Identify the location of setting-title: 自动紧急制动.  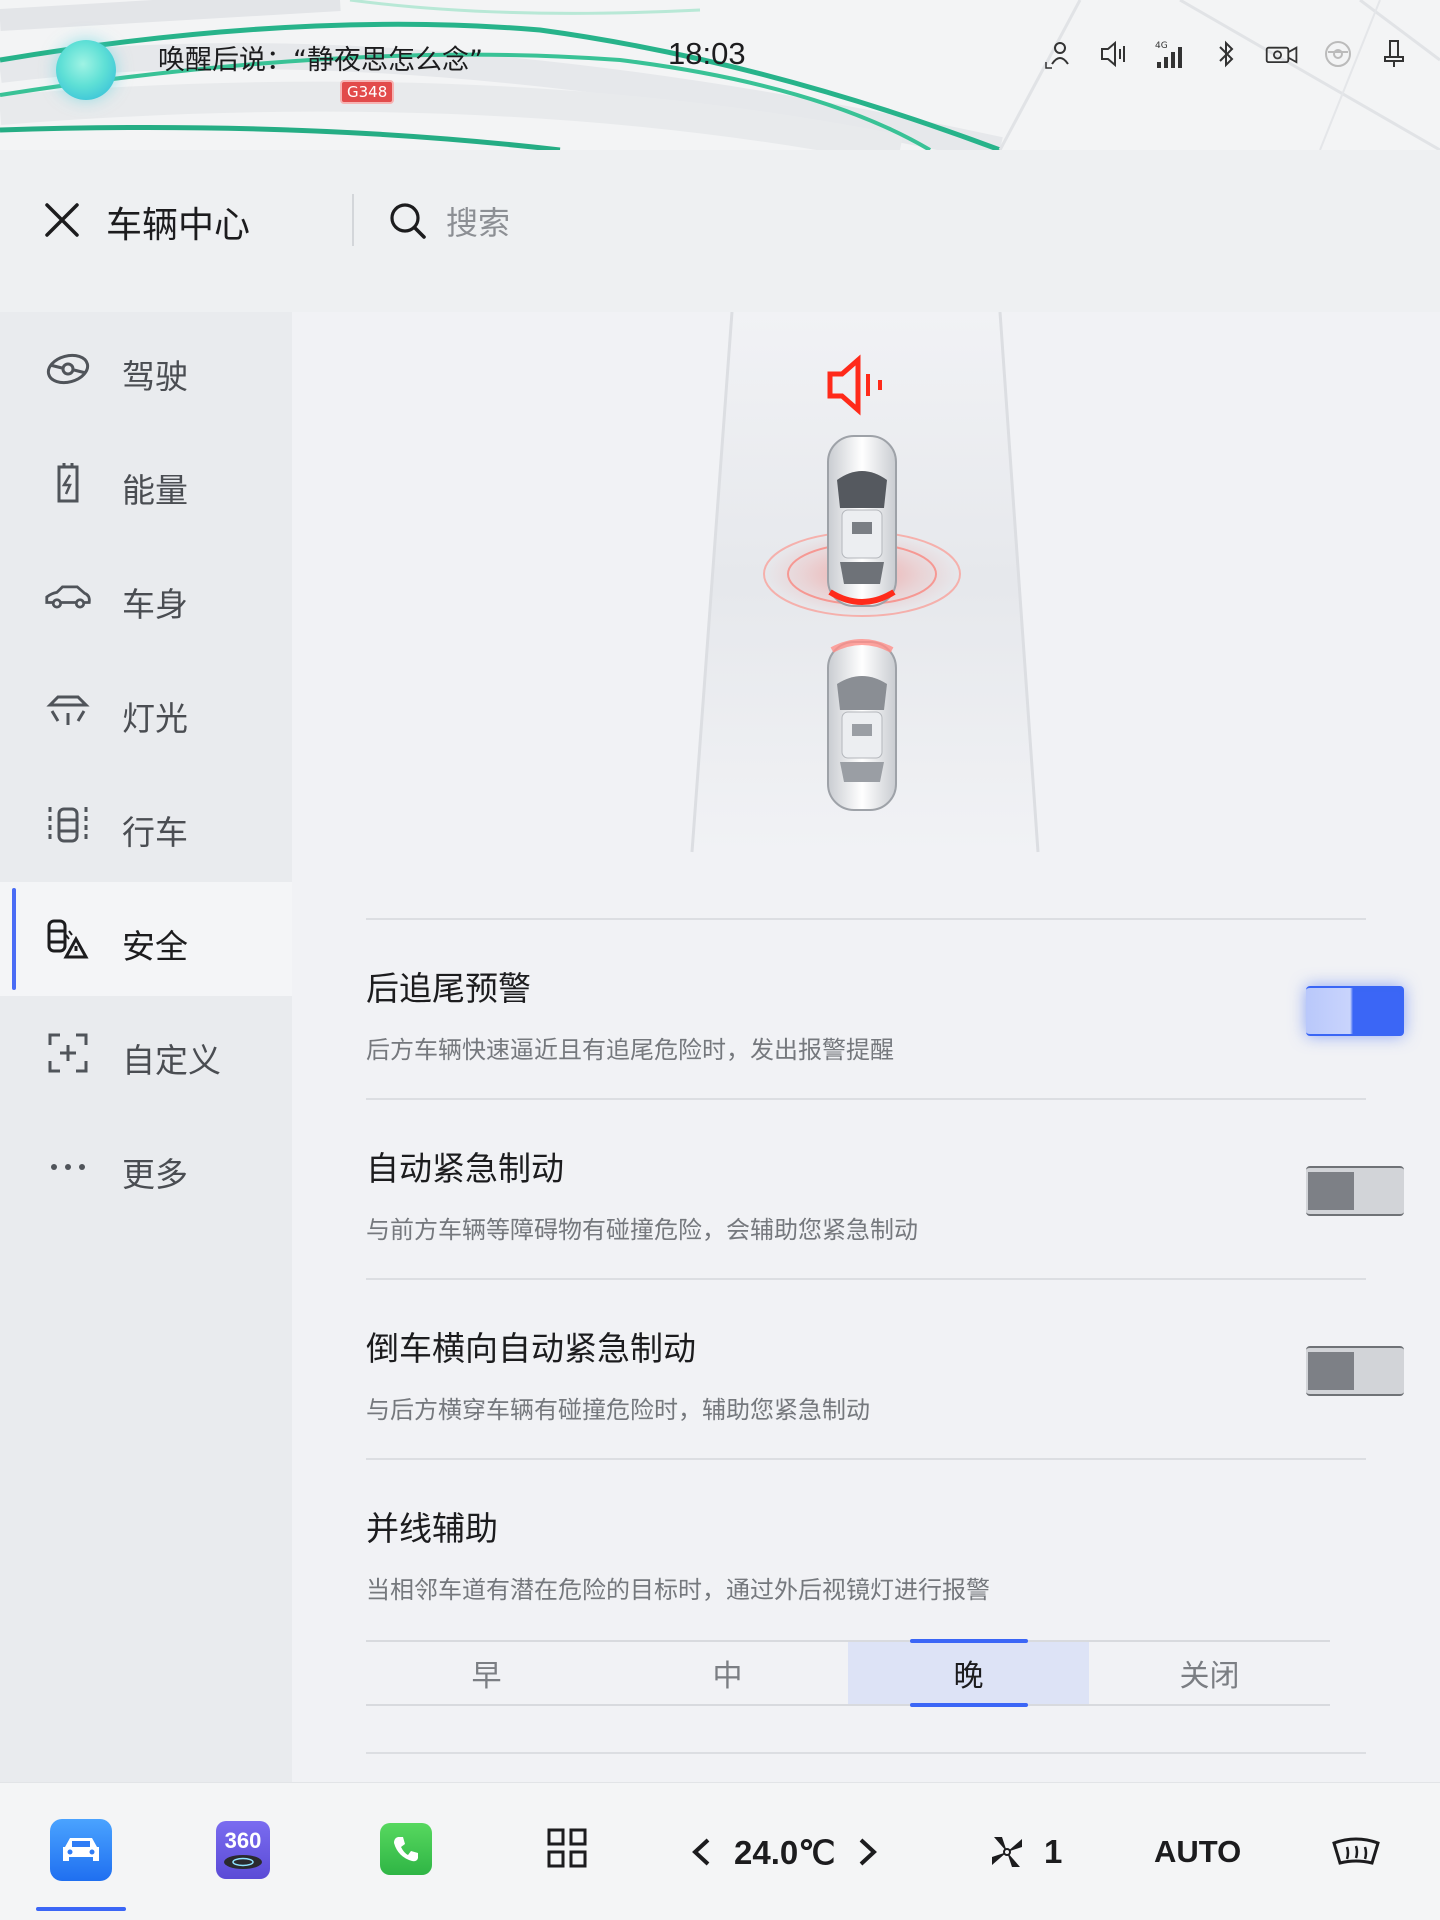
(465, 1168).